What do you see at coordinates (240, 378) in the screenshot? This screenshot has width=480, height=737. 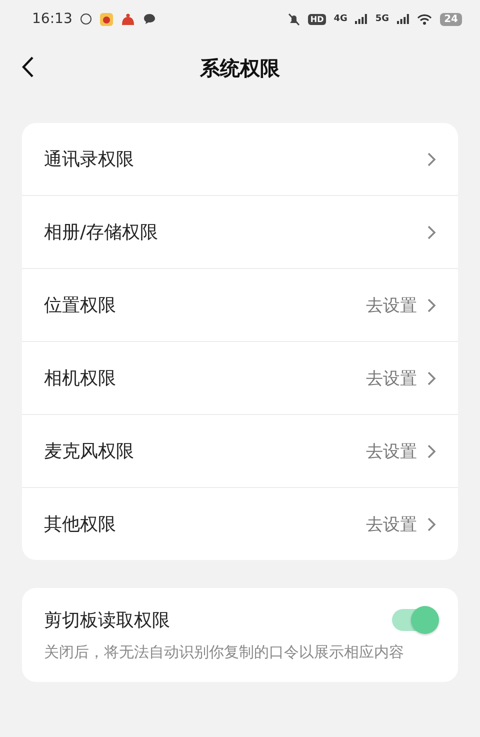 I see `permission-item: 相机权限 去设置` at bounding box center [240, 378].